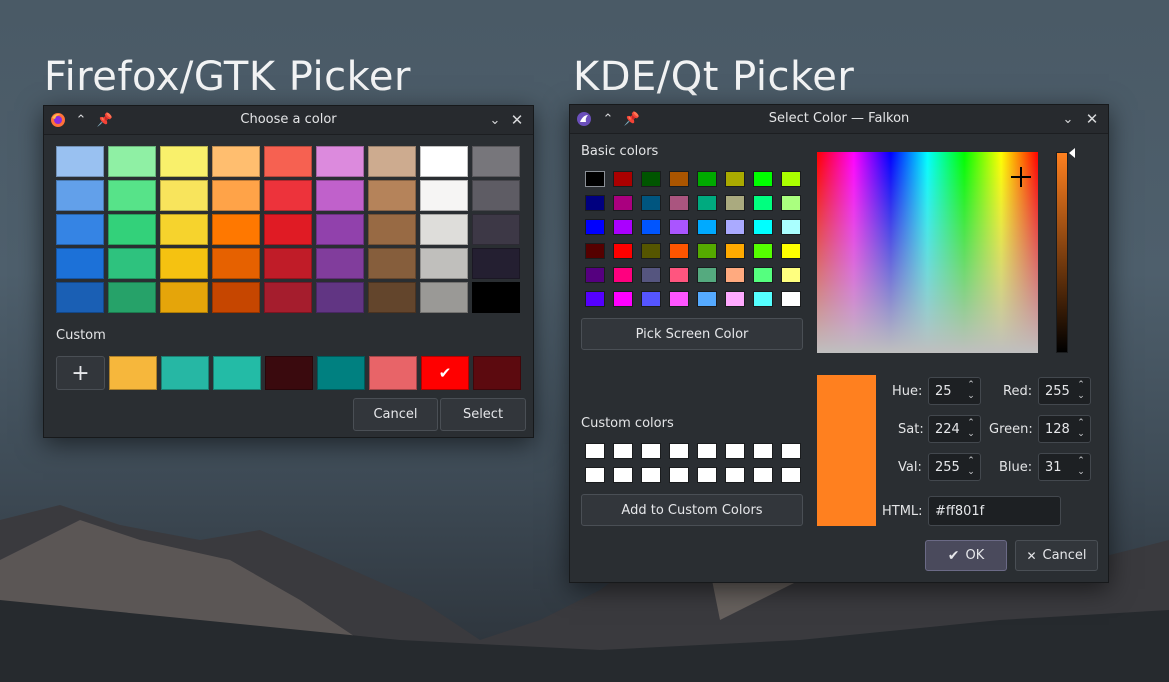 The height and width of the screenshot is (682, 1169). Describe the element at coordinates (395, 414) in the screenshot. I see `gtk-cancel-button: Cancel` at that location.